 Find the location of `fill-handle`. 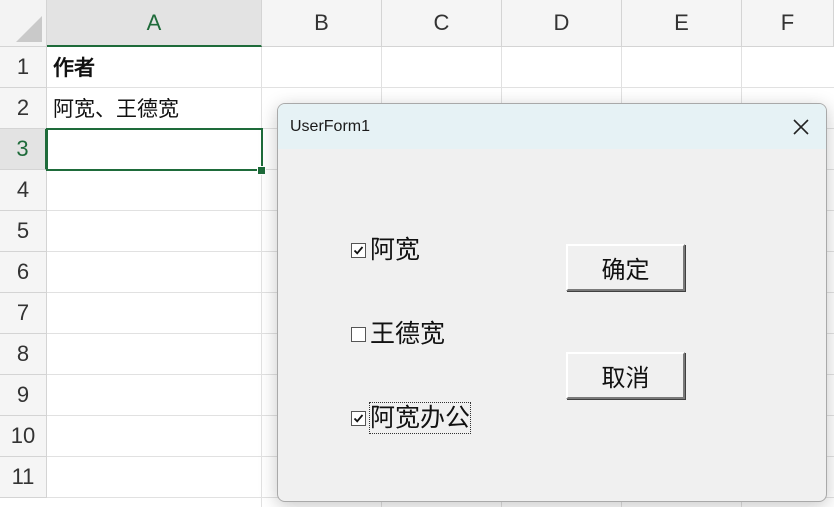

fill-handle is located at coordinates (261, 170).